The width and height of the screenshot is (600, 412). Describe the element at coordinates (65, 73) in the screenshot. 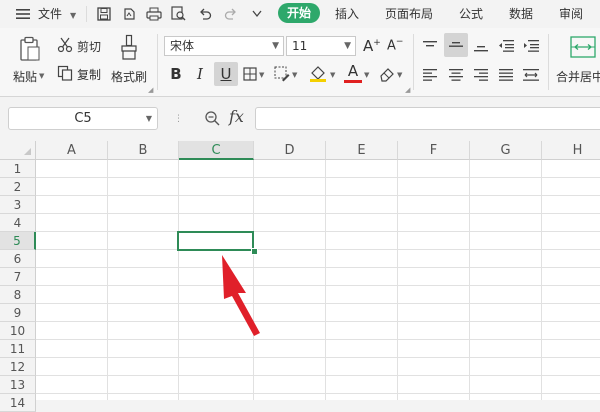

I see `copy-icon` at that location.